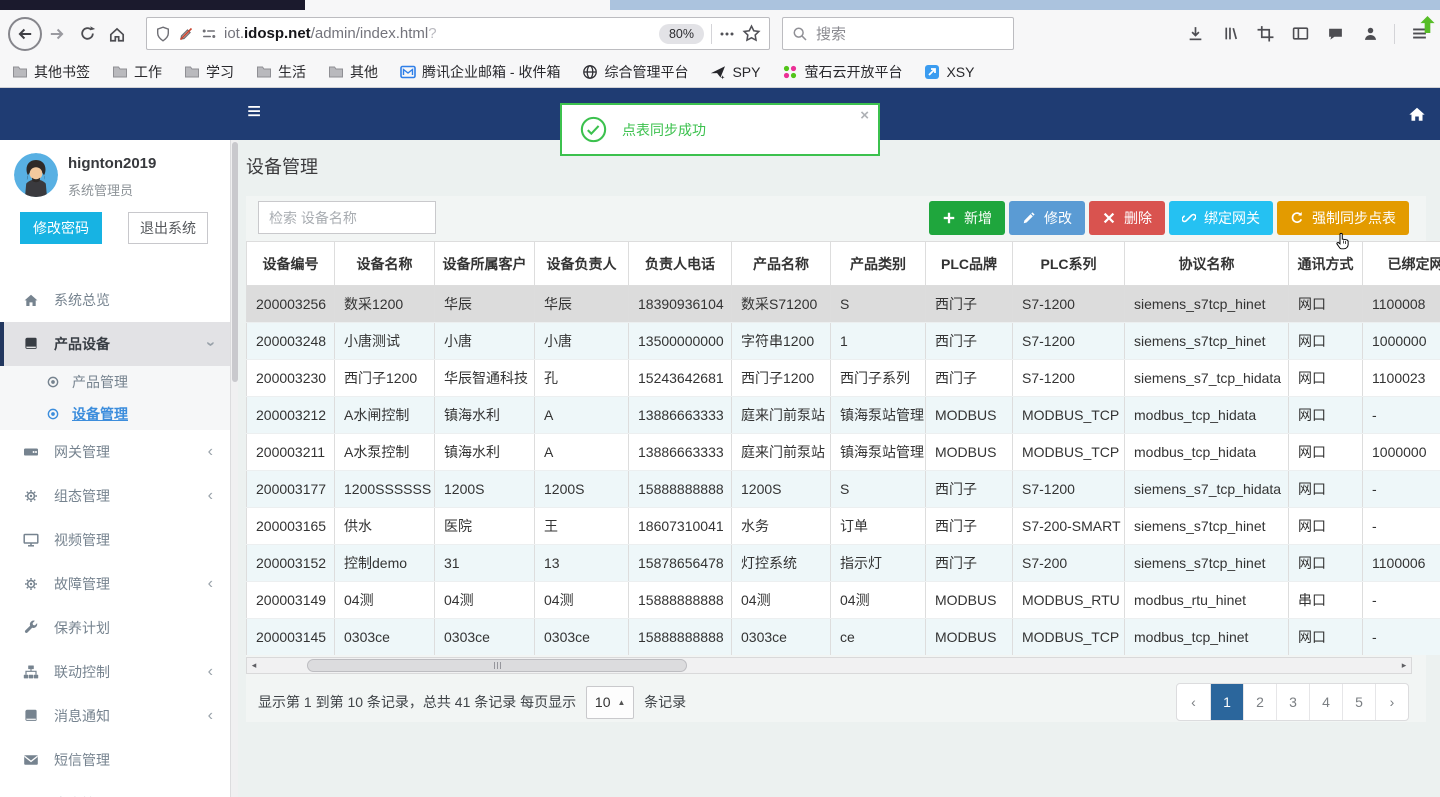 The image size is (1440, 797). What do you see at coordinates (115, 496) in the screenshot?
I see `sidebar-item-config-mgmt: 组态管理 ‹` at bounding box center [115, 496].